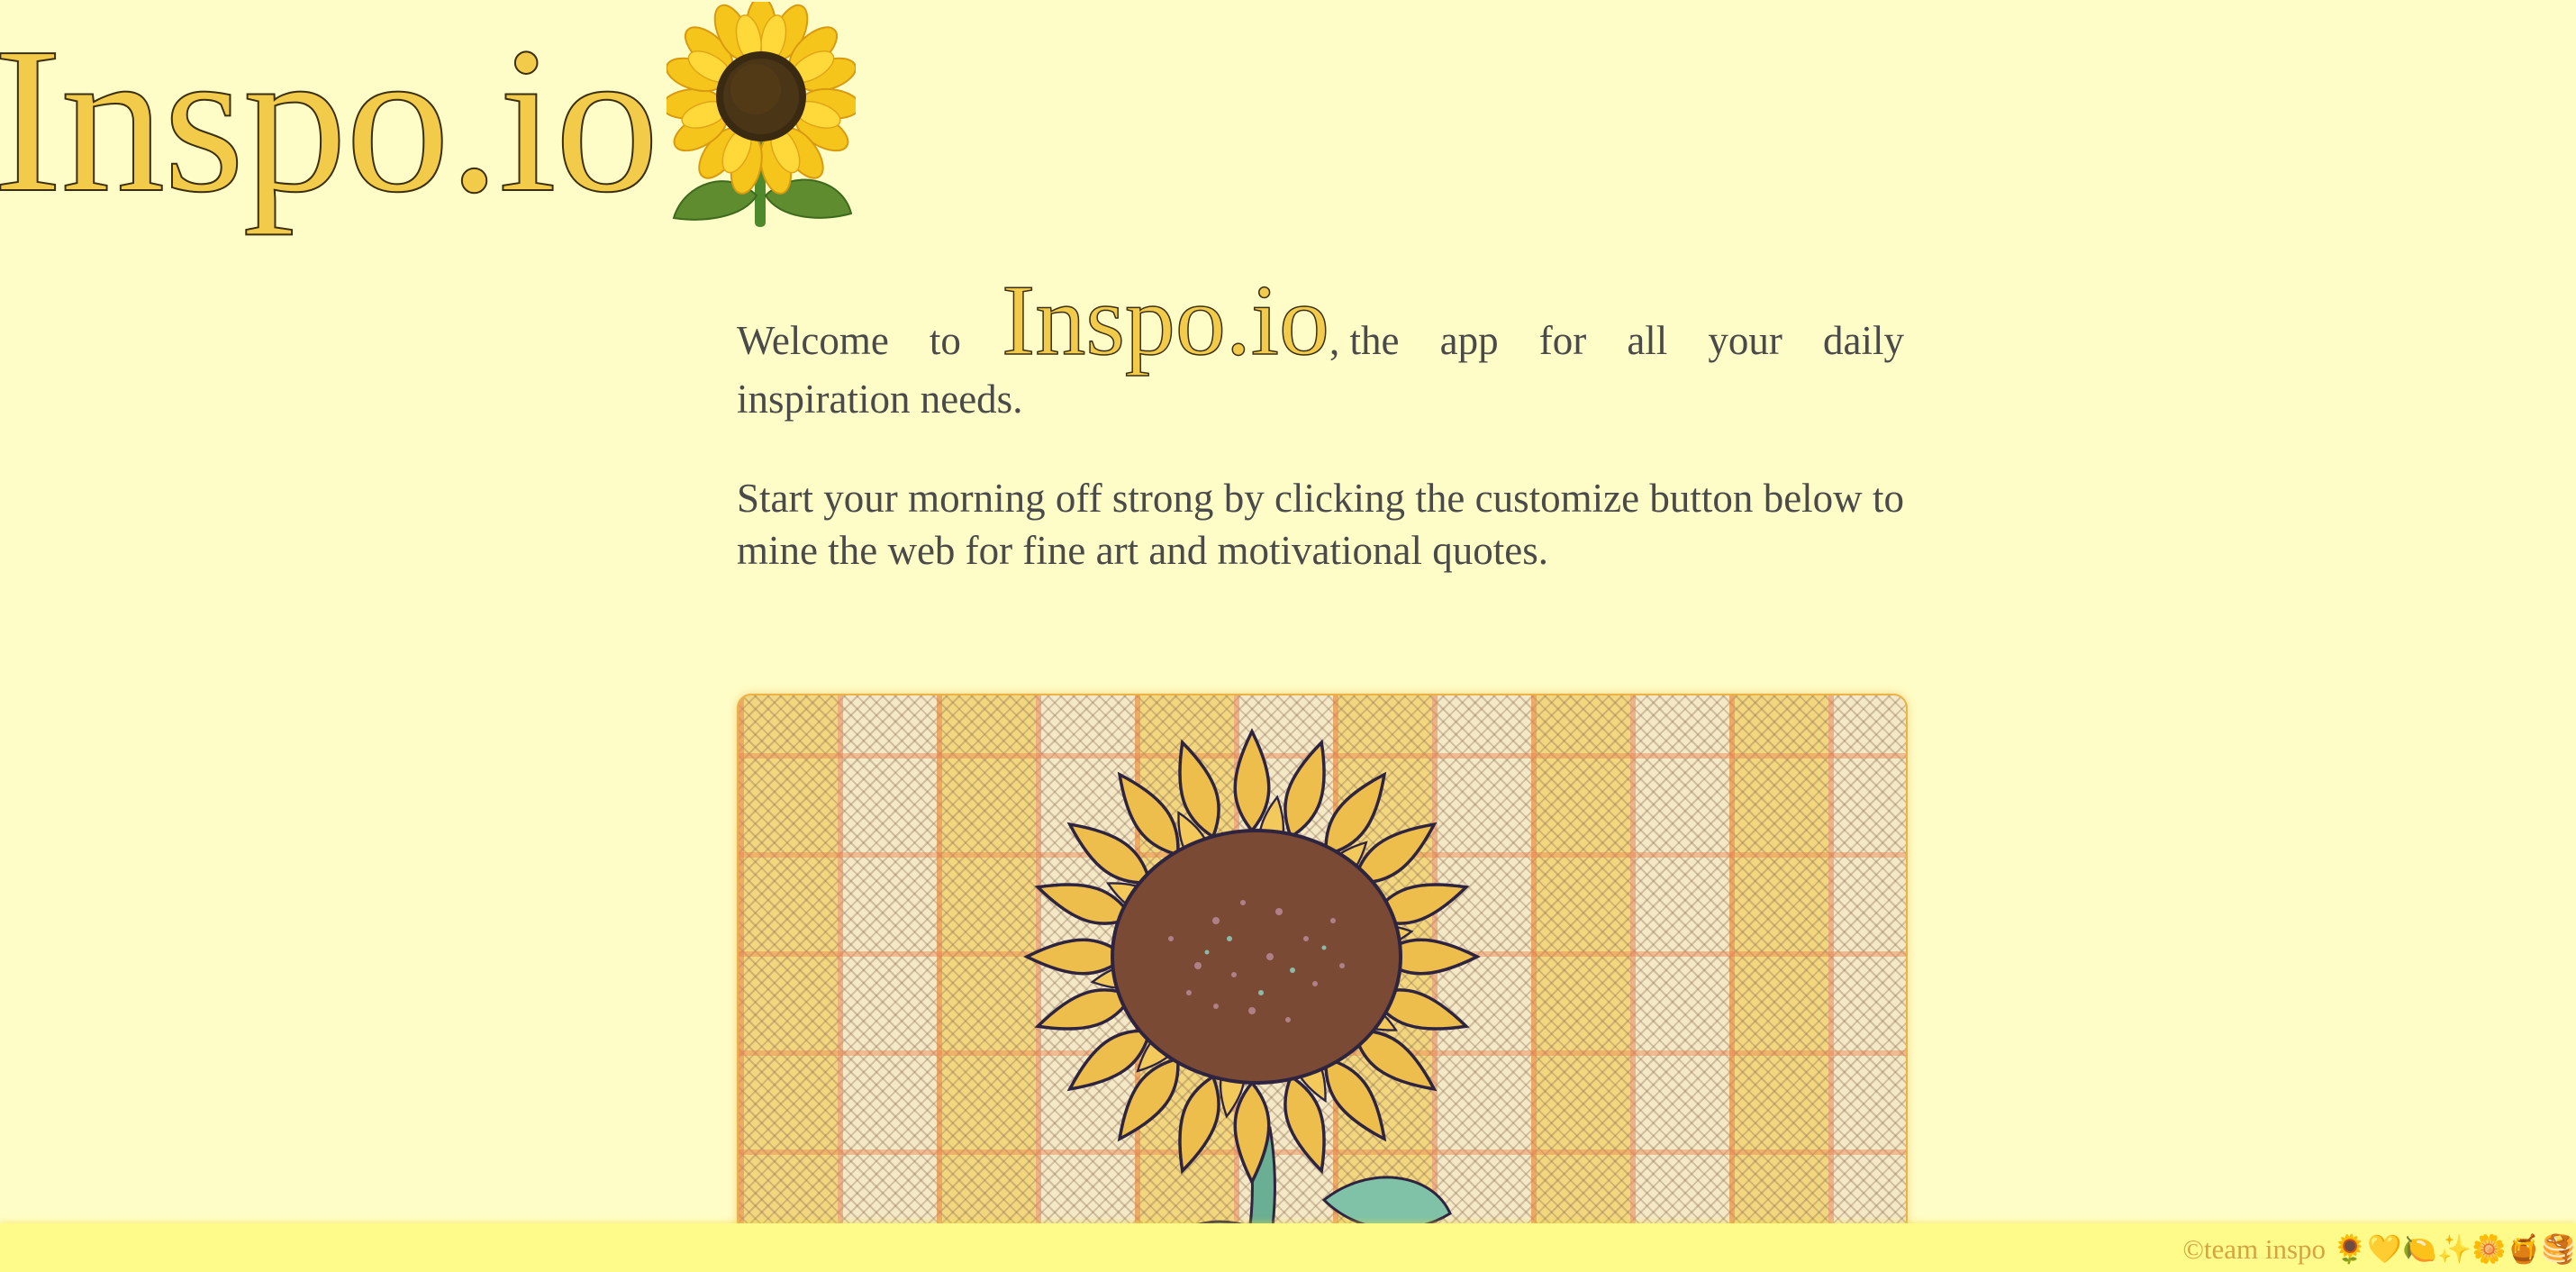  I want to click on welcome-word: daily, so click(1864, 340).